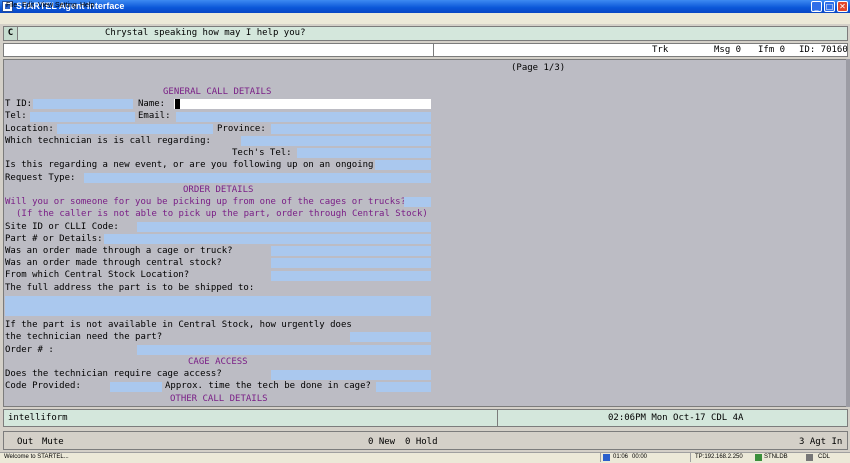 The height and width of the screenshot is (463, 850). What do you see at coordinates (284, 227) in the screenshot?
I see `site-id-field` at bounding box center [284, 227].